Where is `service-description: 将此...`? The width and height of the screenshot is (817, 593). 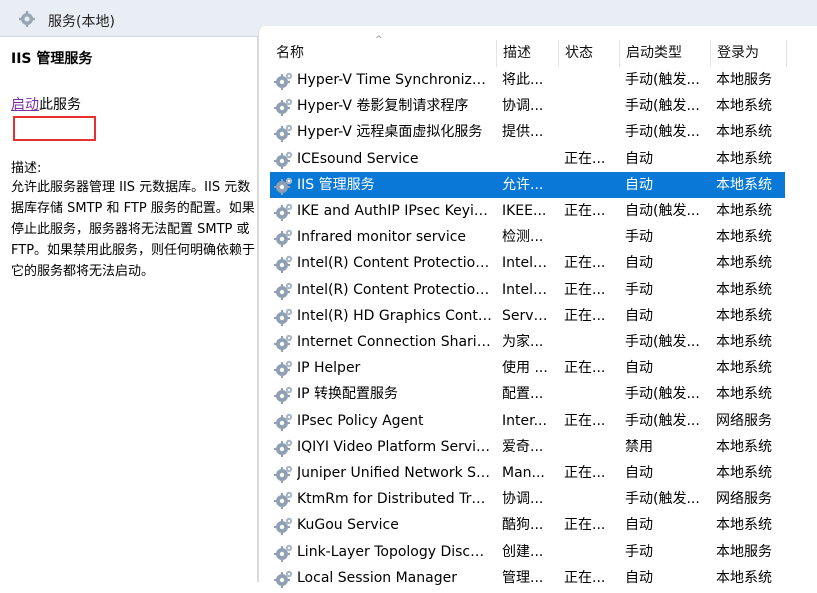 service-description: 将此... is located at coordinates (523, 80).